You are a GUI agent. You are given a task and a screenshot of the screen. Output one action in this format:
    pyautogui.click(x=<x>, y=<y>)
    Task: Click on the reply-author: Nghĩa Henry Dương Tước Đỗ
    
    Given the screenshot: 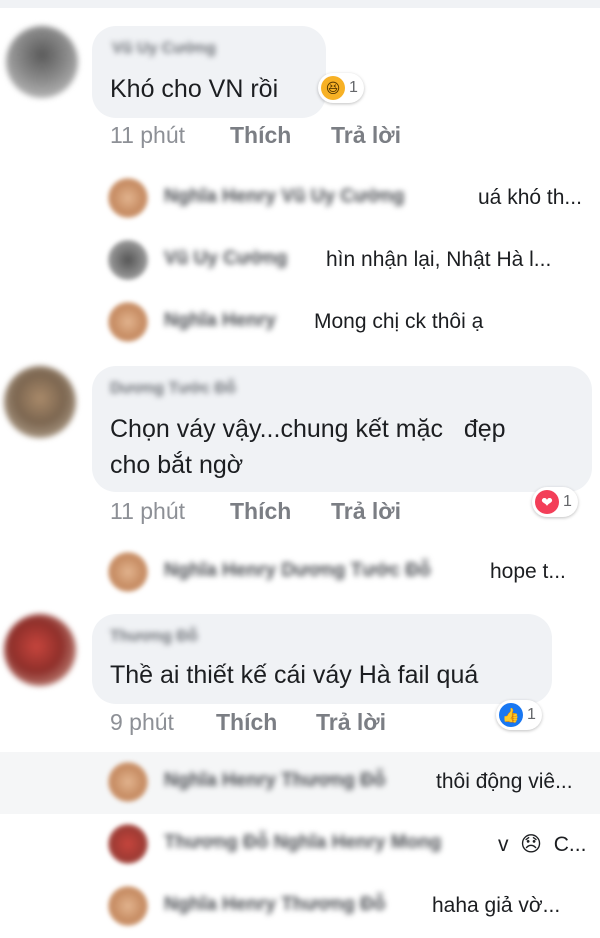 What is the action you would take?
    pyautogui.click(x=297, y=571)
    